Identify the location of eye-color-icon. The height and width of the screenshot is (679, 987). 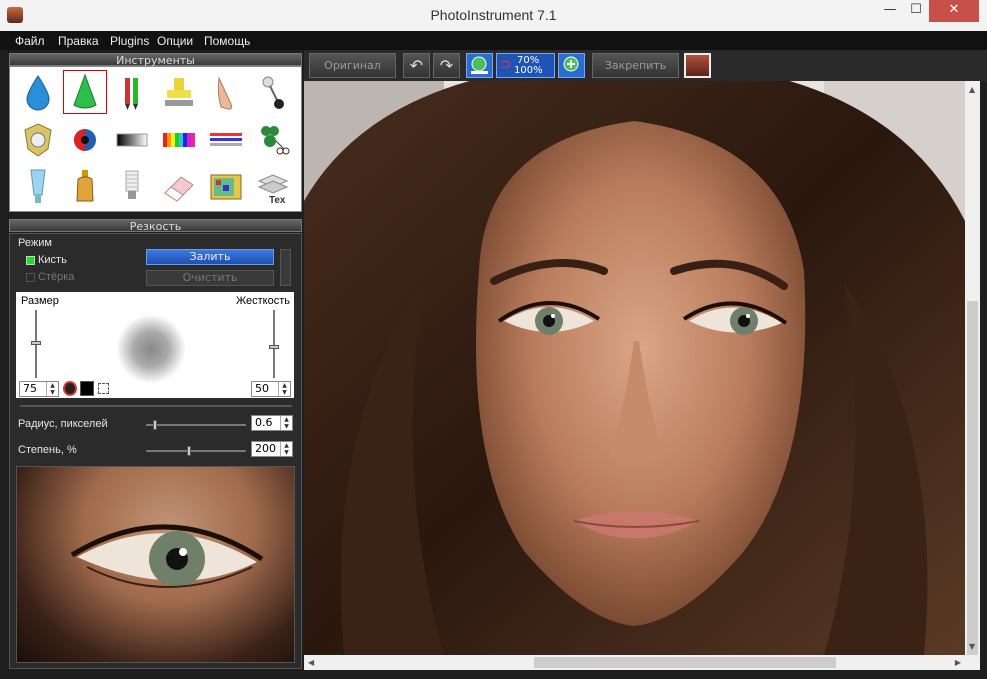
(85, 140).